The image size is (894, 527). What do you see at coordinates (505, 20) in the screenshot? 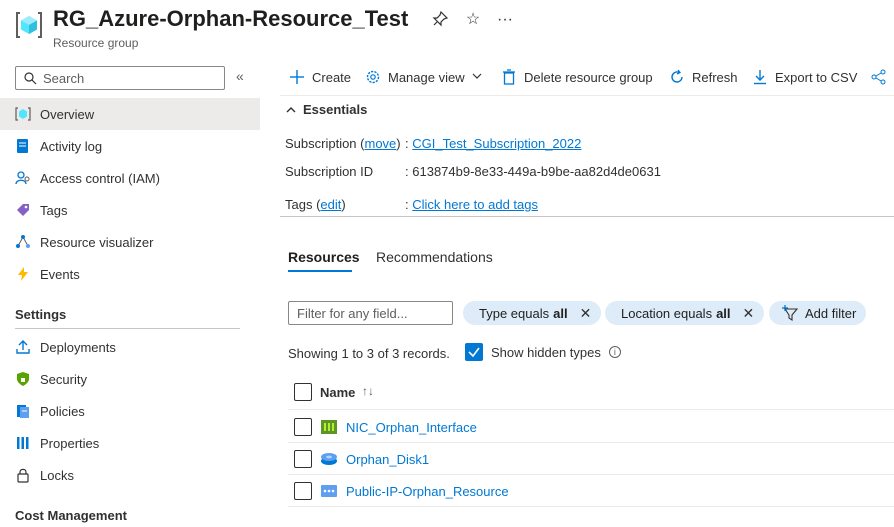
I see `more-icon: ···` at bounding box center [505, 20].